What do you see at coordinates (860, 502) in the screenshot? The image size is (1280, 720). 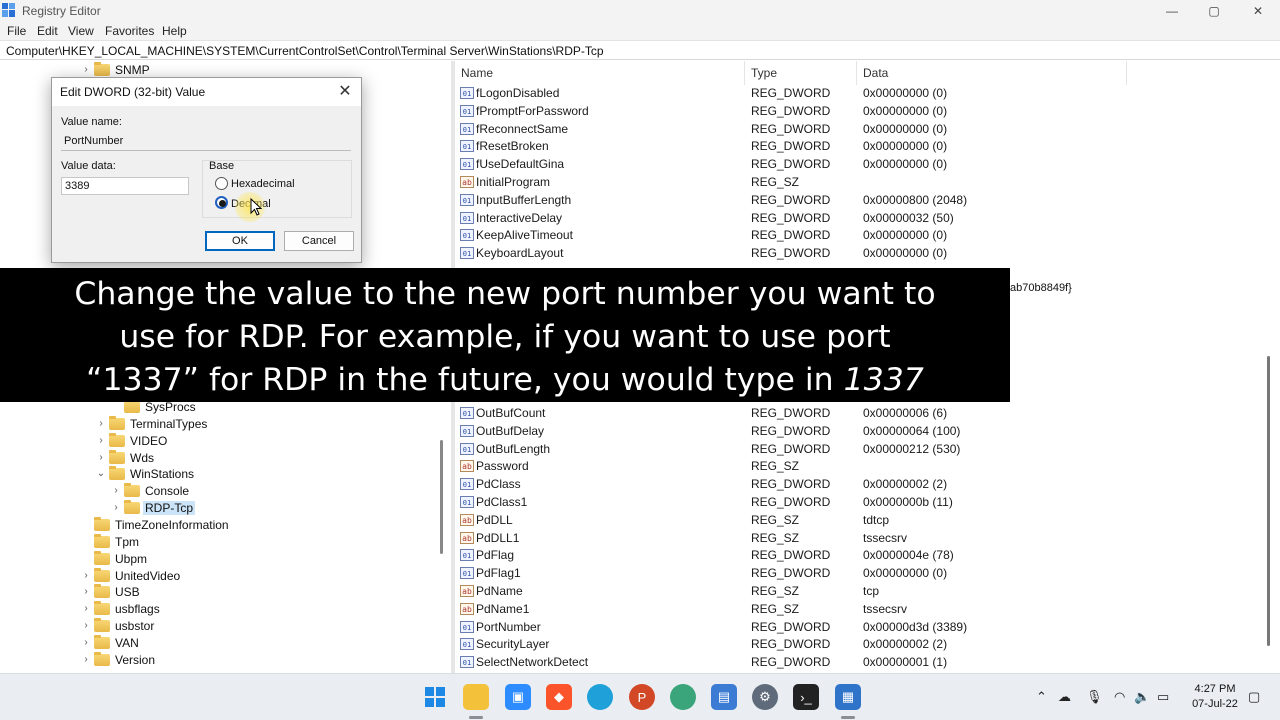 I see `value-row: 01 PdClass1 REG_DWORD 0x0000000b (11)` at bounding box center [860, 502].